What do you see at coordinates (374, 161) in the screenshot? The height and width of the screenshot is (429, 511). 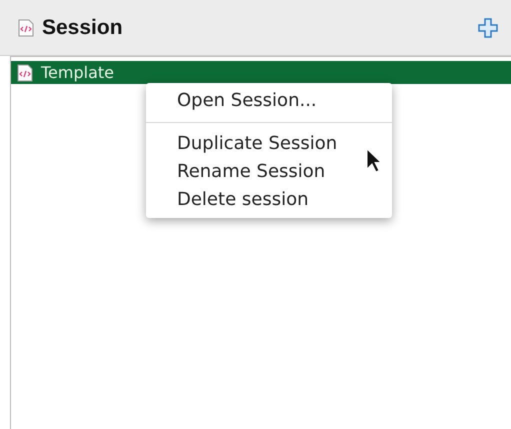 I see `mouse-pointer-icon` at bounding box center [374, 161].